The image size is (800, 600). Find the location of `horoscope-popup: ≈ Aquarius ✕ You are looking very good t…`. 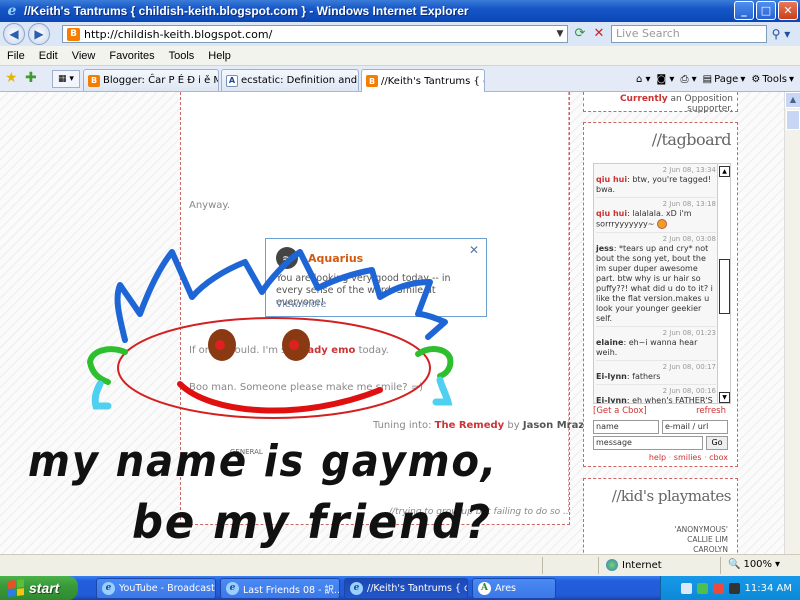

horoscope-popup: ≈ Aquarius ✕ You are looking very good t… is located at coordinates (376, 277).